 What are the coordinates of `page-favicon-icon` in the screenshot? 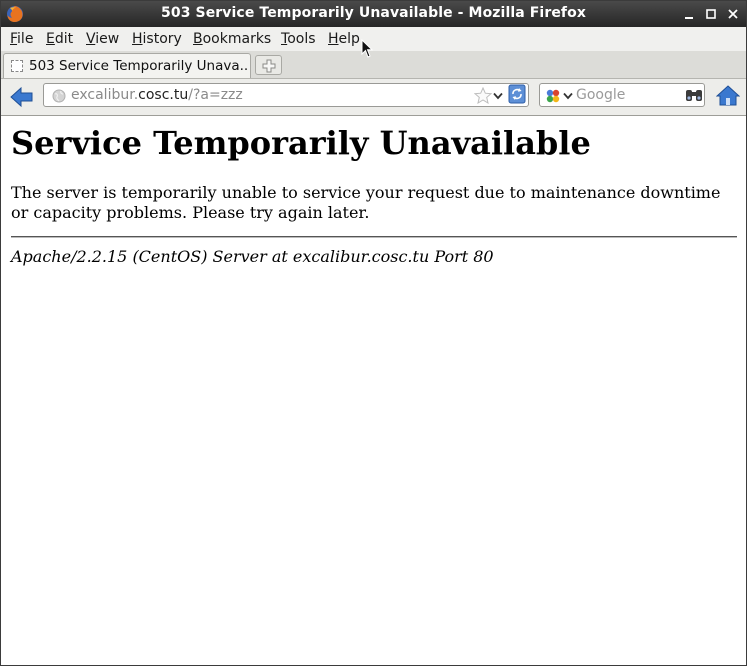 It's located at (17, 66).